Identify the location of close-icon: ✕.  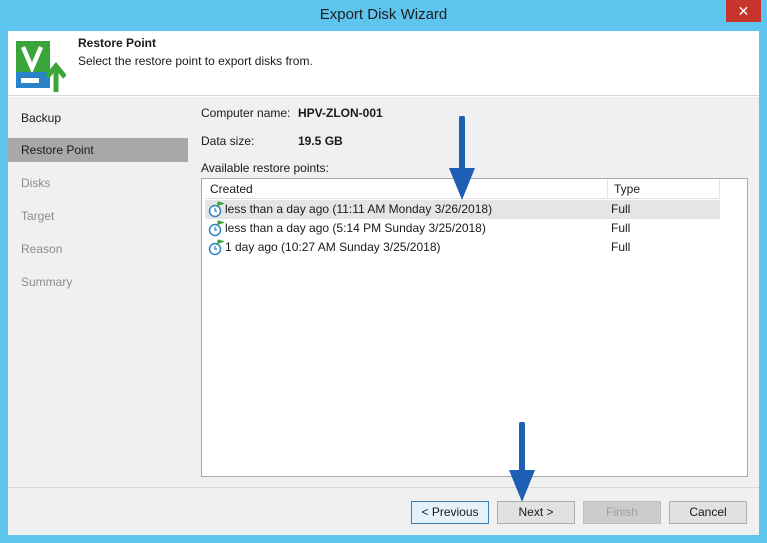
(743, 11).